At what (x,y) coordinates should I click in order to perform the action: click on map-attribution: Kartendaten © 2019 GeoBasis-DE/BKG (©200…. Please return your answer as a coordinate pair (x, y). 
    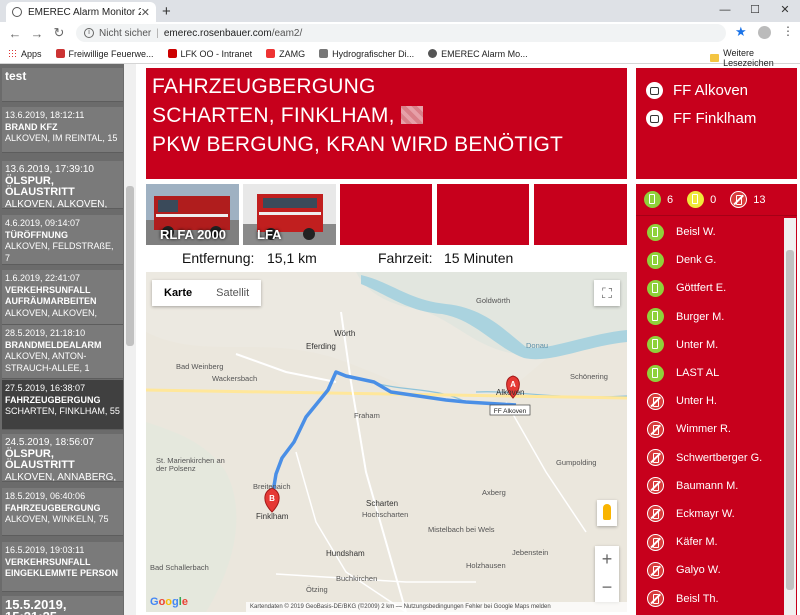
    Looking at the image, I should click on (436, 607).